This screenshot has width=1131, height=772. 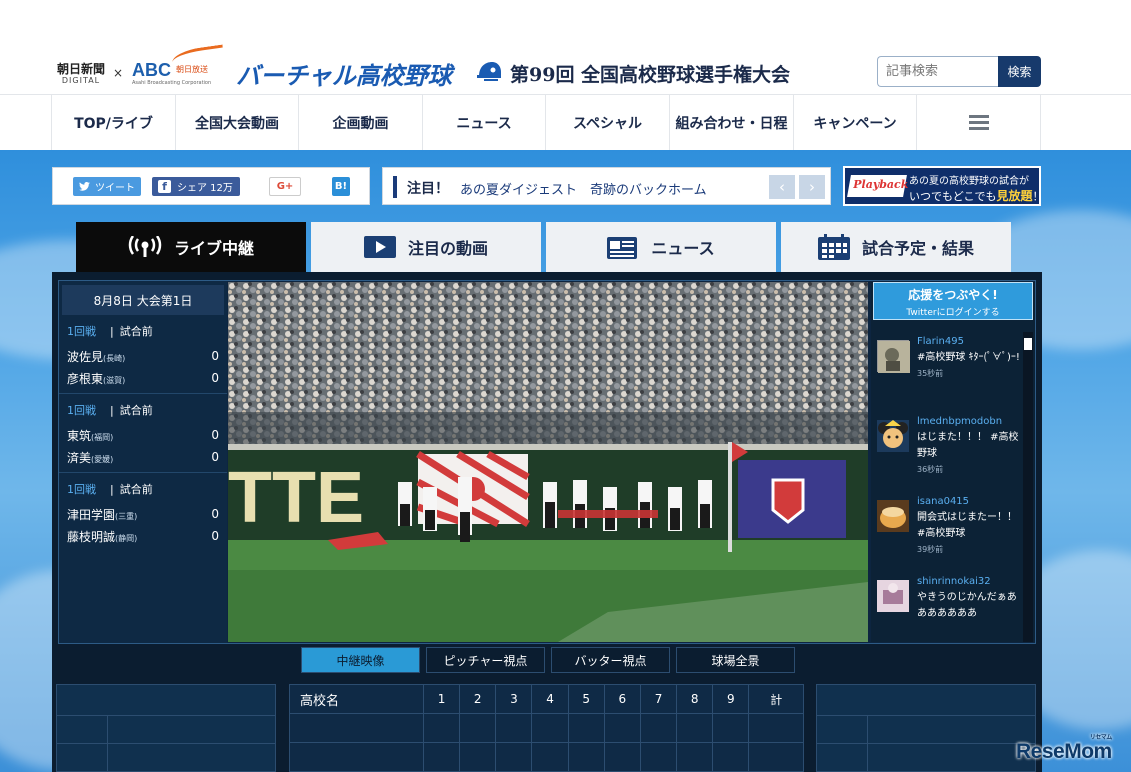 I want to click on calendar-icon, so click(x=833, y=247).